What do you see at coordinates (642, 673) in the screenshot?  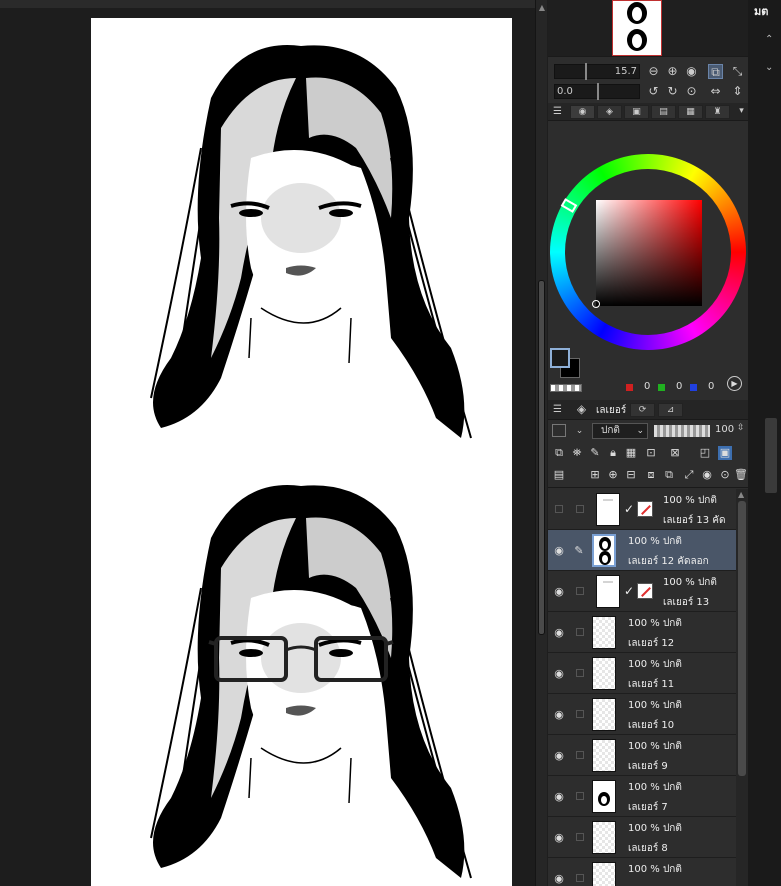 I see `layer-row: ◉ 100 % ปกติ เลเยอร์ 11` at bounding box center [642, 673].